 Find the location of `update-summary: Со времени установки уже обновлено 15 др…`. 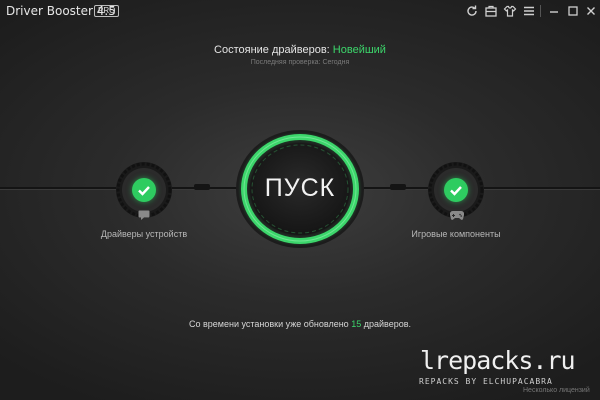

update-summary: Со времени установки уже обновлено 15 др… is located at coordinates (300, 324).